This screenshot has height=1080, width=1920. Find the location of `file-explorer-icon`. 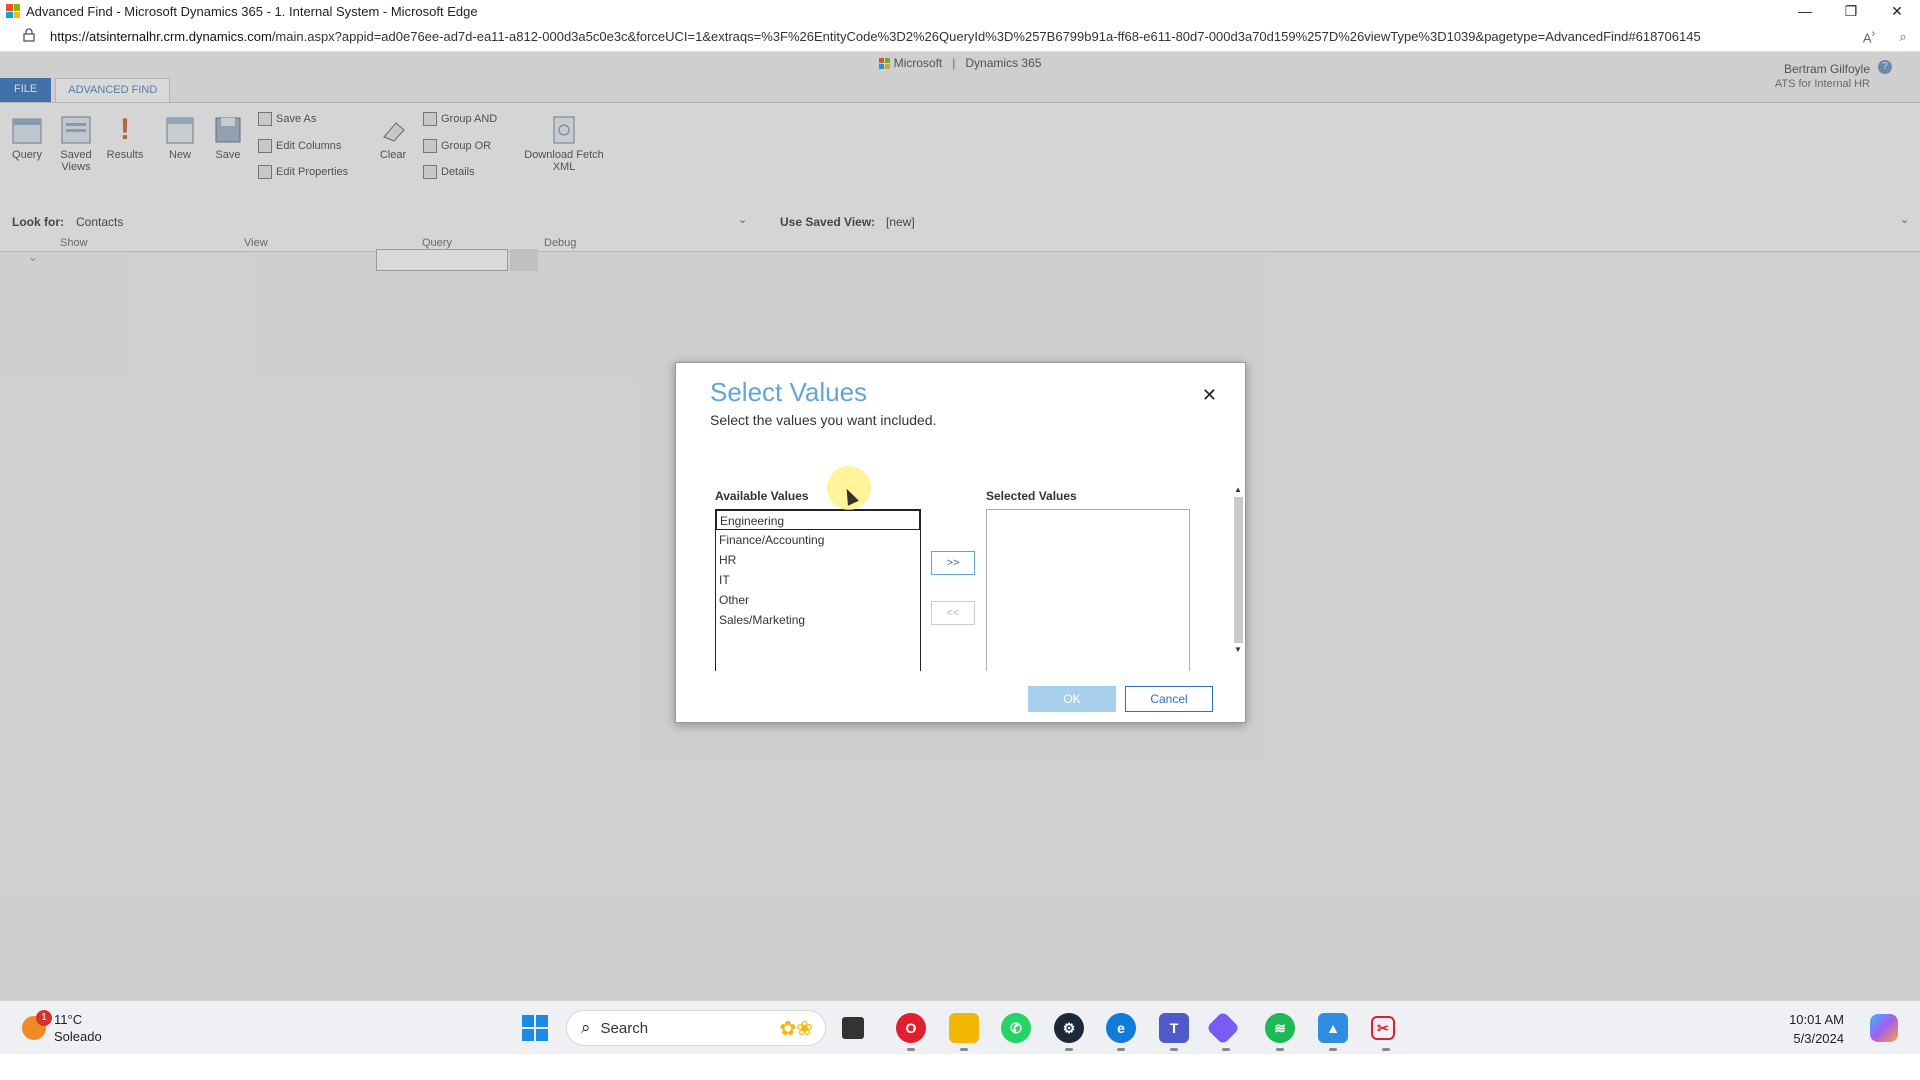

file-explorer-icon is located at coordinates (964, 1028).